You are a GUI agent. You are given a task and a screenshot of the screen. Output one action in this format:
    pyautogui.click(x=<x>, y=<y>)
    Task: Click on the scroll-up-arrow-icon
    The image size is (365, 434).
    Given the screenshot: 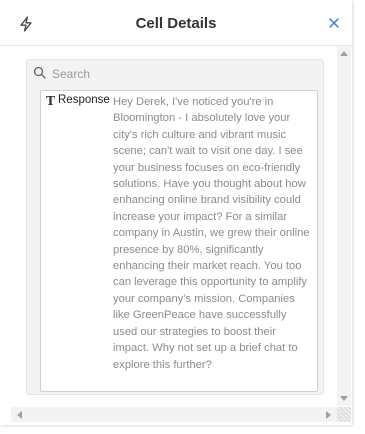 What is the action you would take?
    pyautogui.click(x=344, y=53)
    